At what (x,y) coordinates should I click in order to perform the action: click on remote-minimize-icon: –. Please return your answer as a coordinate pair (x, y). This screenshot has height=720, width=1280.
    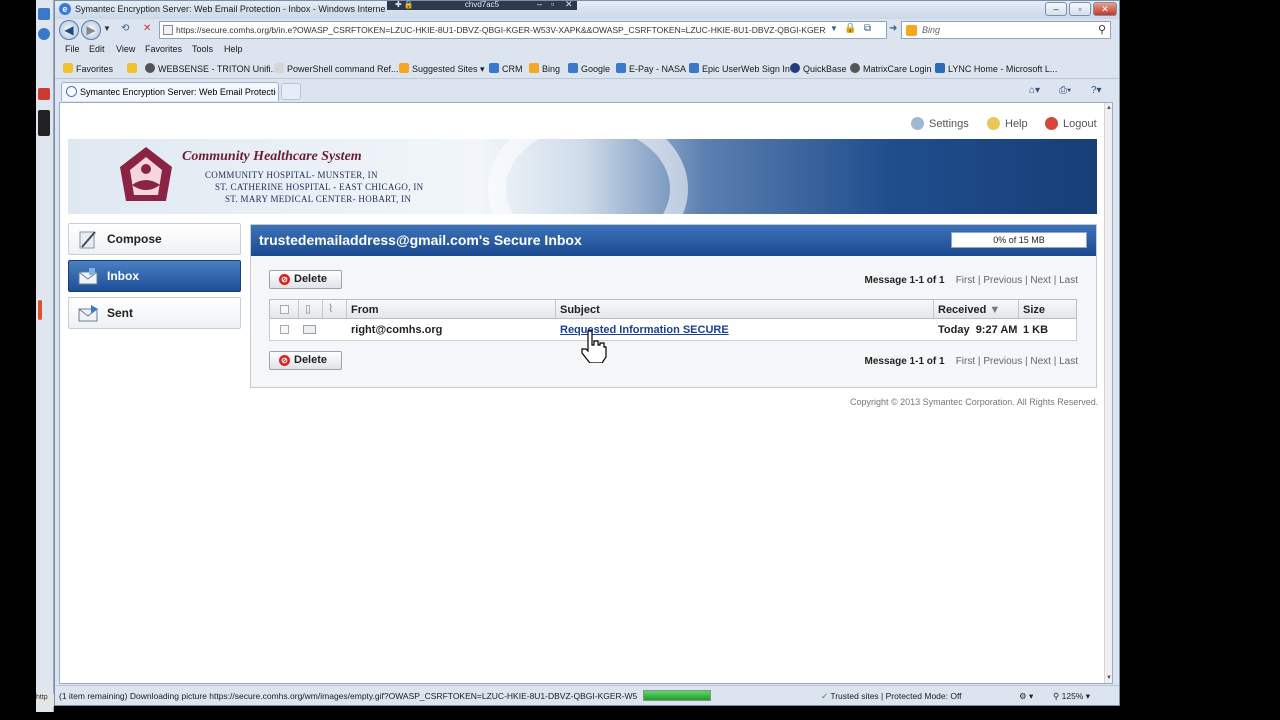
    Looking at the image, I should click on (539, 4).